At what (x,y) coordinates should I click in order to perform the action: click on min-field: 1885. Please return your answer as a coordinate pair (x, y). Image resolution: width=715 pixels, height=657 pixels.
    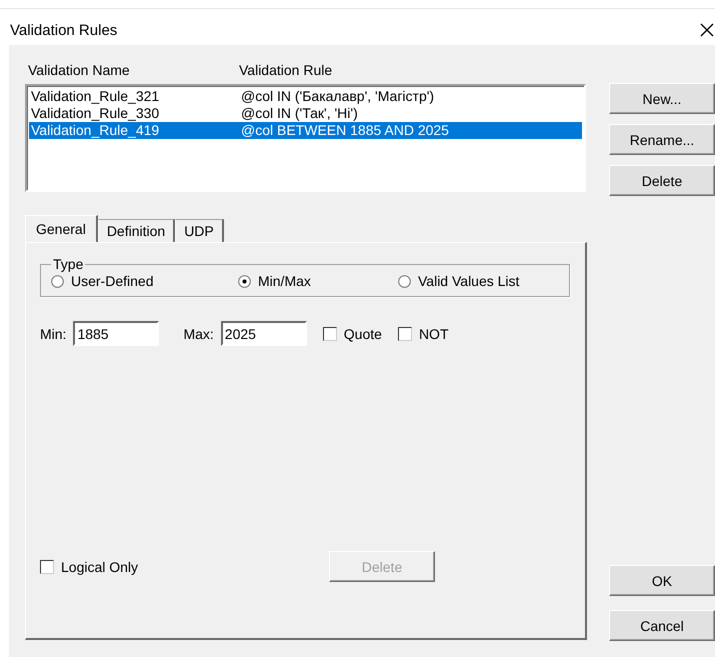
    Looking at the image, I should click on (116, 333).